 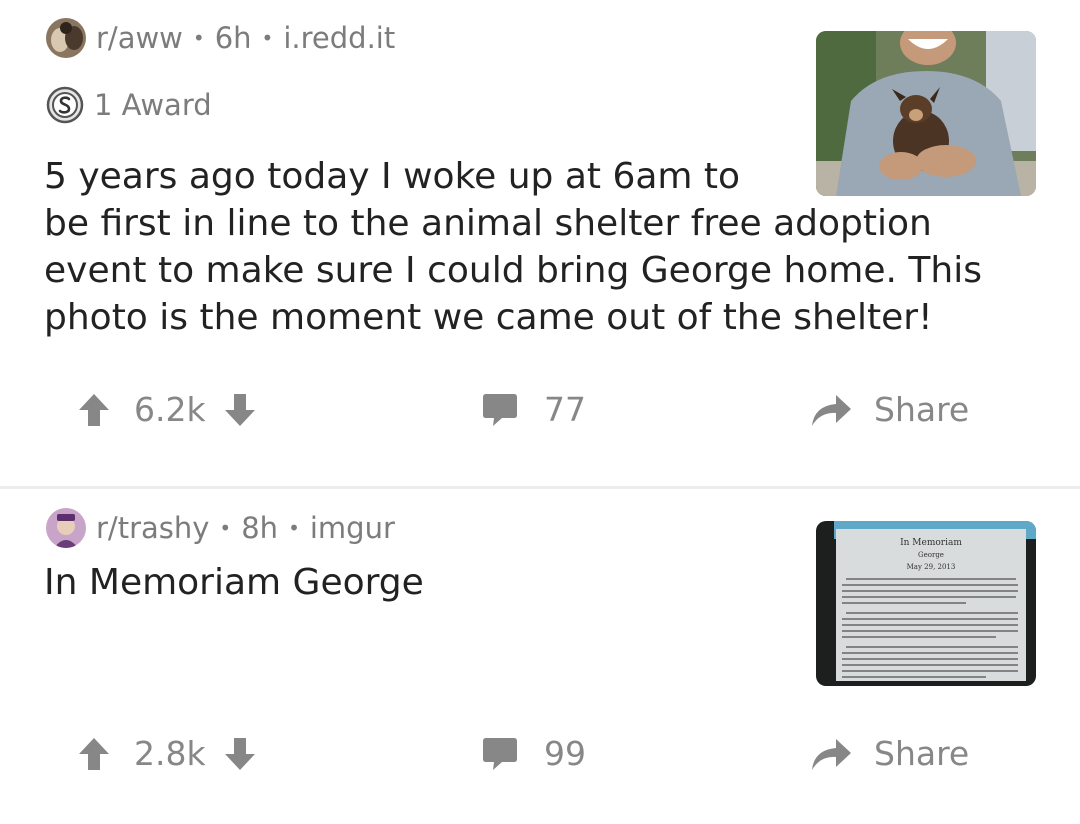 I want to click on post-thumbnail: In Memoriam George May 29, 2013, so click(x=926, y=603).